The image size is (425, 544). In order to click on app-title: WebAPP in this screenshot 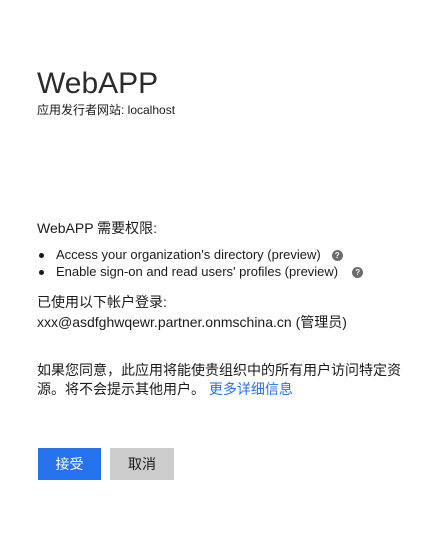, I will do `click(98, 83)`.